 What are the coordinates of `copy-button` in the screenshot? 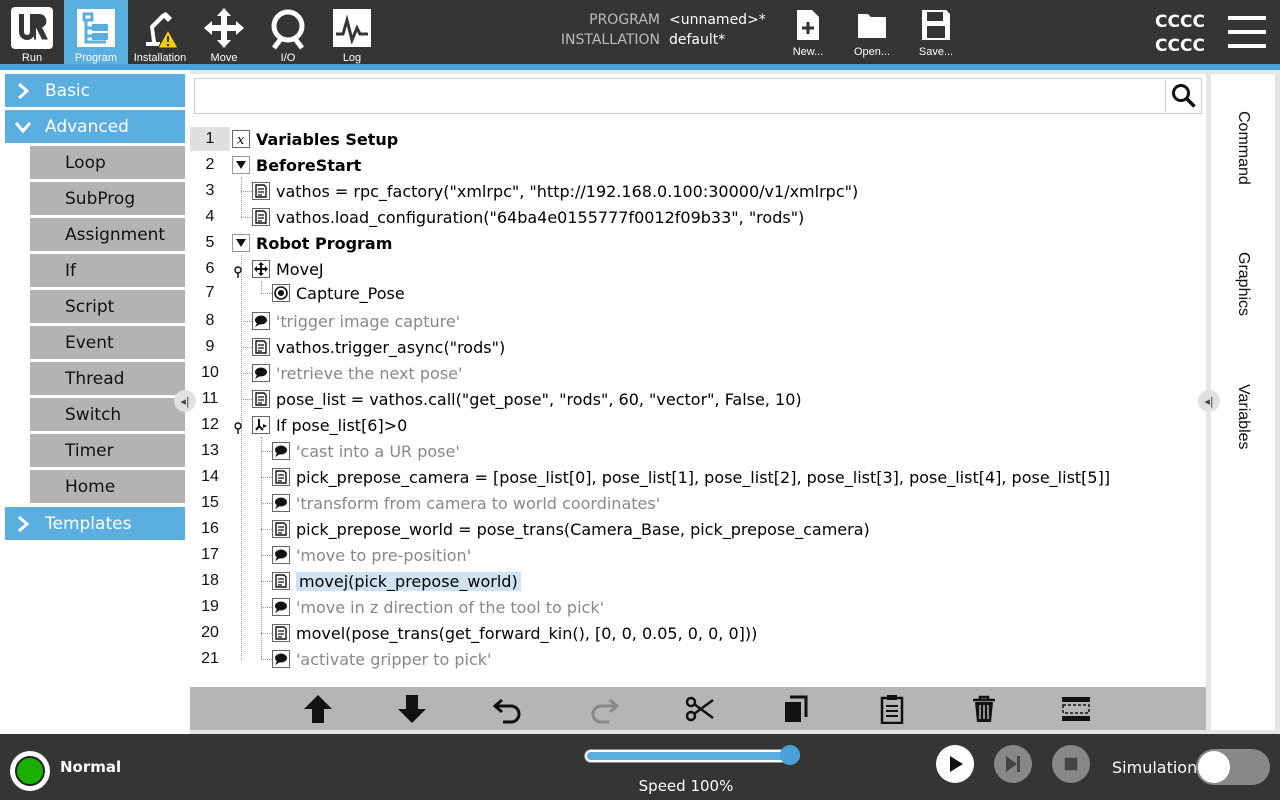 It's located at (796, 708).